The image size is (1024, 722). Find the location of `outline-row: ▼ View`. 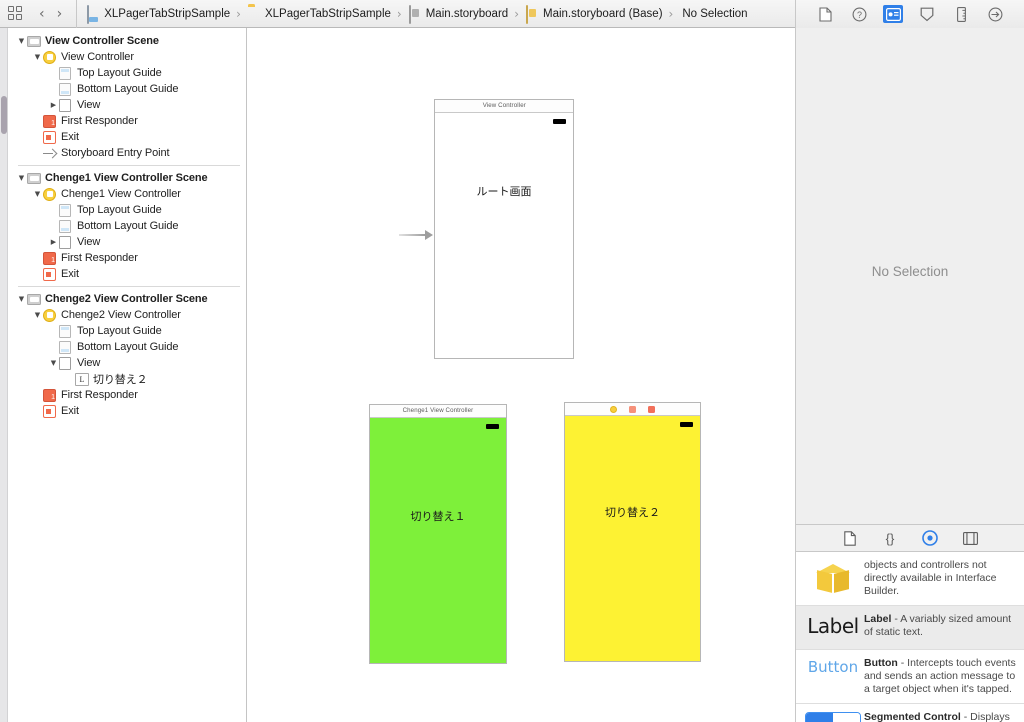

outline-row: ▼ View is located at coordinates (127, 363).